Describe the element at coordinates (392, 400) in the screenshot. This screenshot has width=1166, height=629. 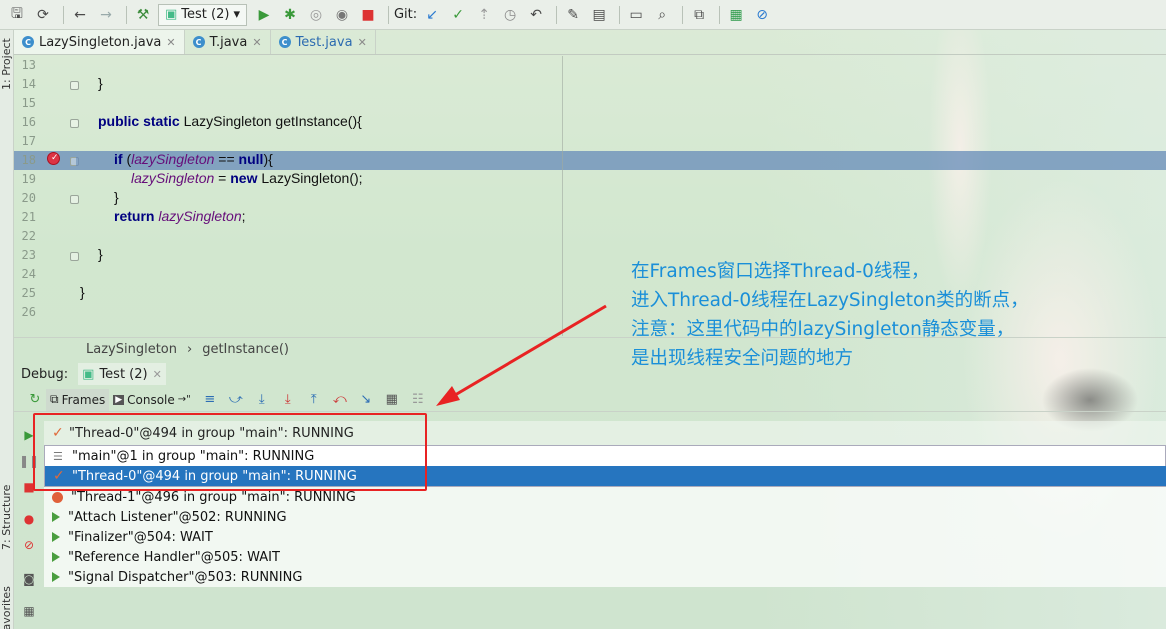
I see `evaluate-expression-icon: ▦` at that location.